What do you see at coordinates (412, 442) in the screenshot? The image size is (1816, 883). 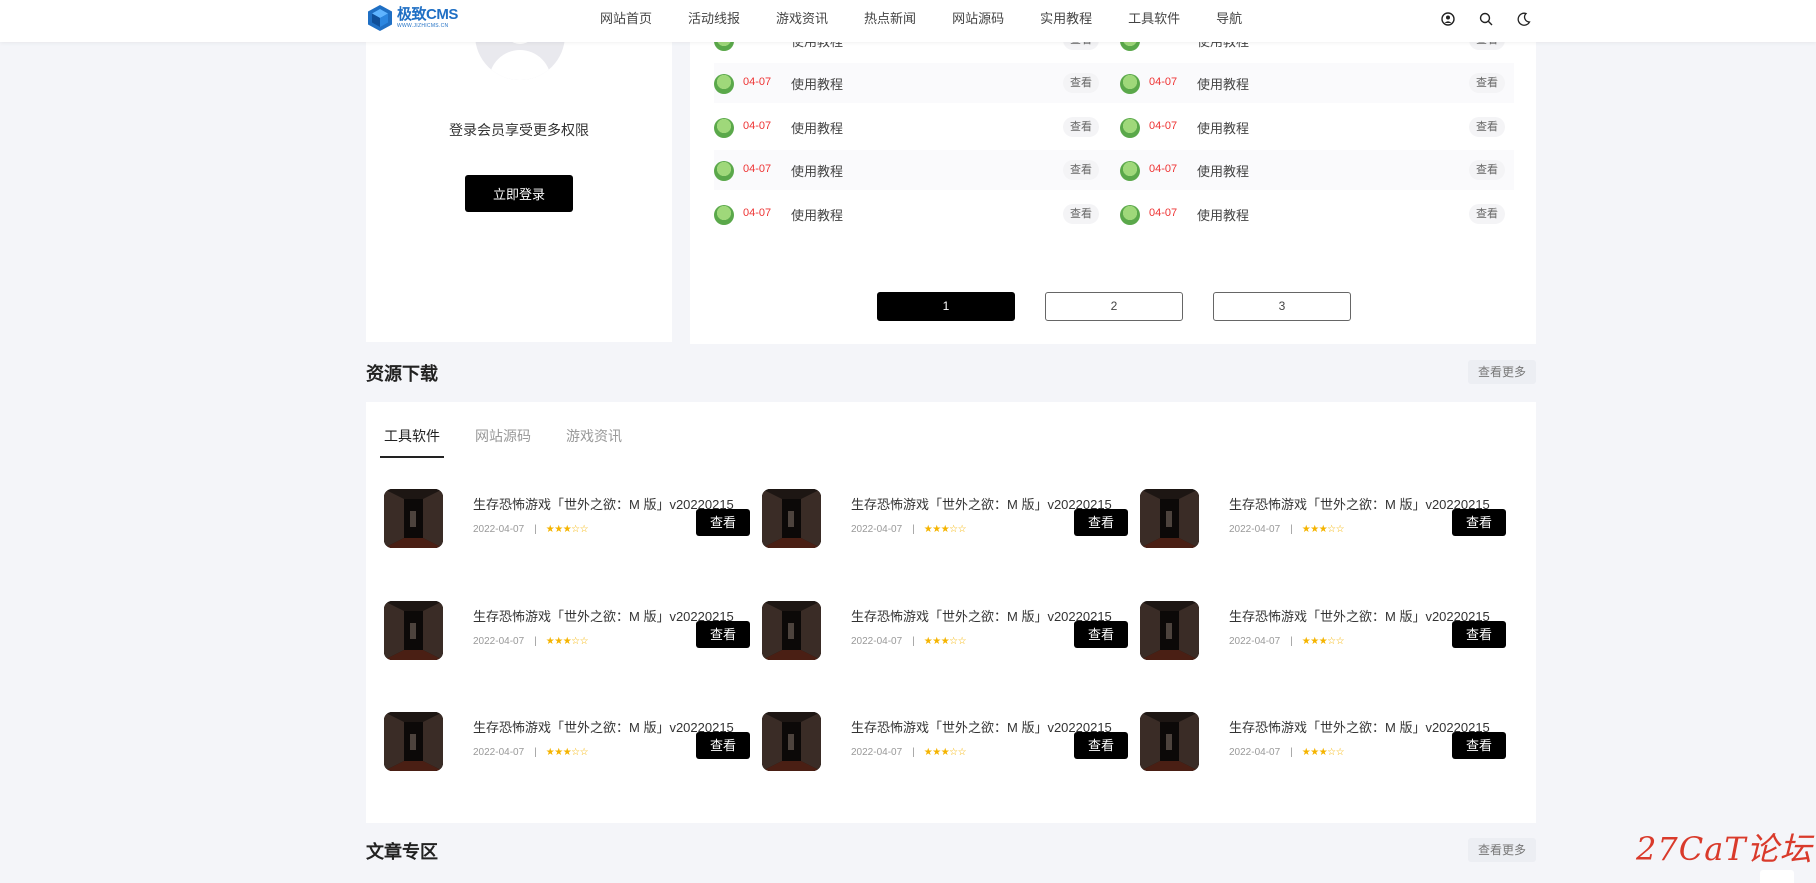 I see `tab-0: 工具软件` at bounding box center [412, 442].